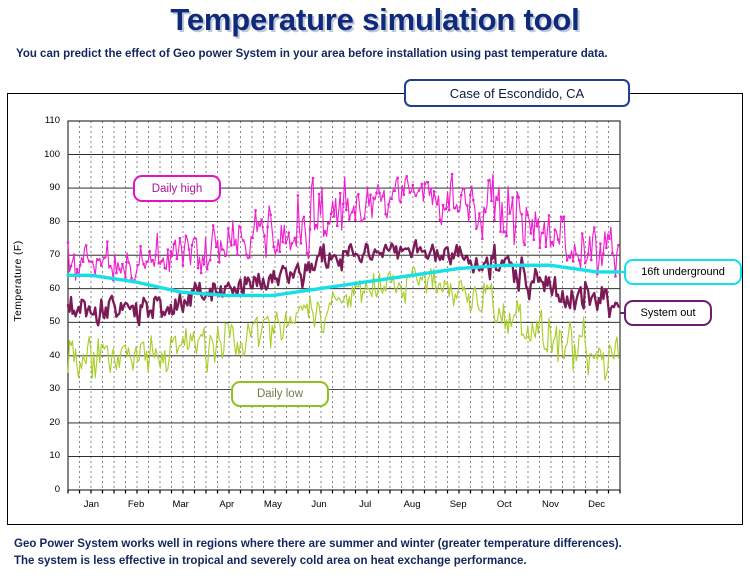 This screenshot has height=584, width=750. I want to click on callout-daily-high-label: Daily high, so click(177, 188).